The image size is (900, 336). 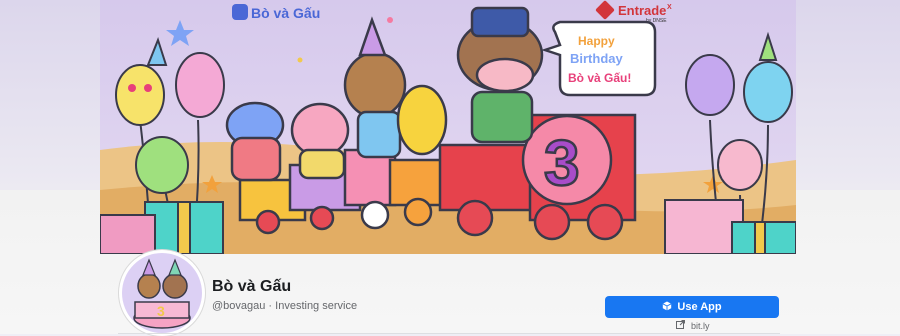 I want to click on page-handle-category: @bovagau · Investing service, so click(x=285, y=306).